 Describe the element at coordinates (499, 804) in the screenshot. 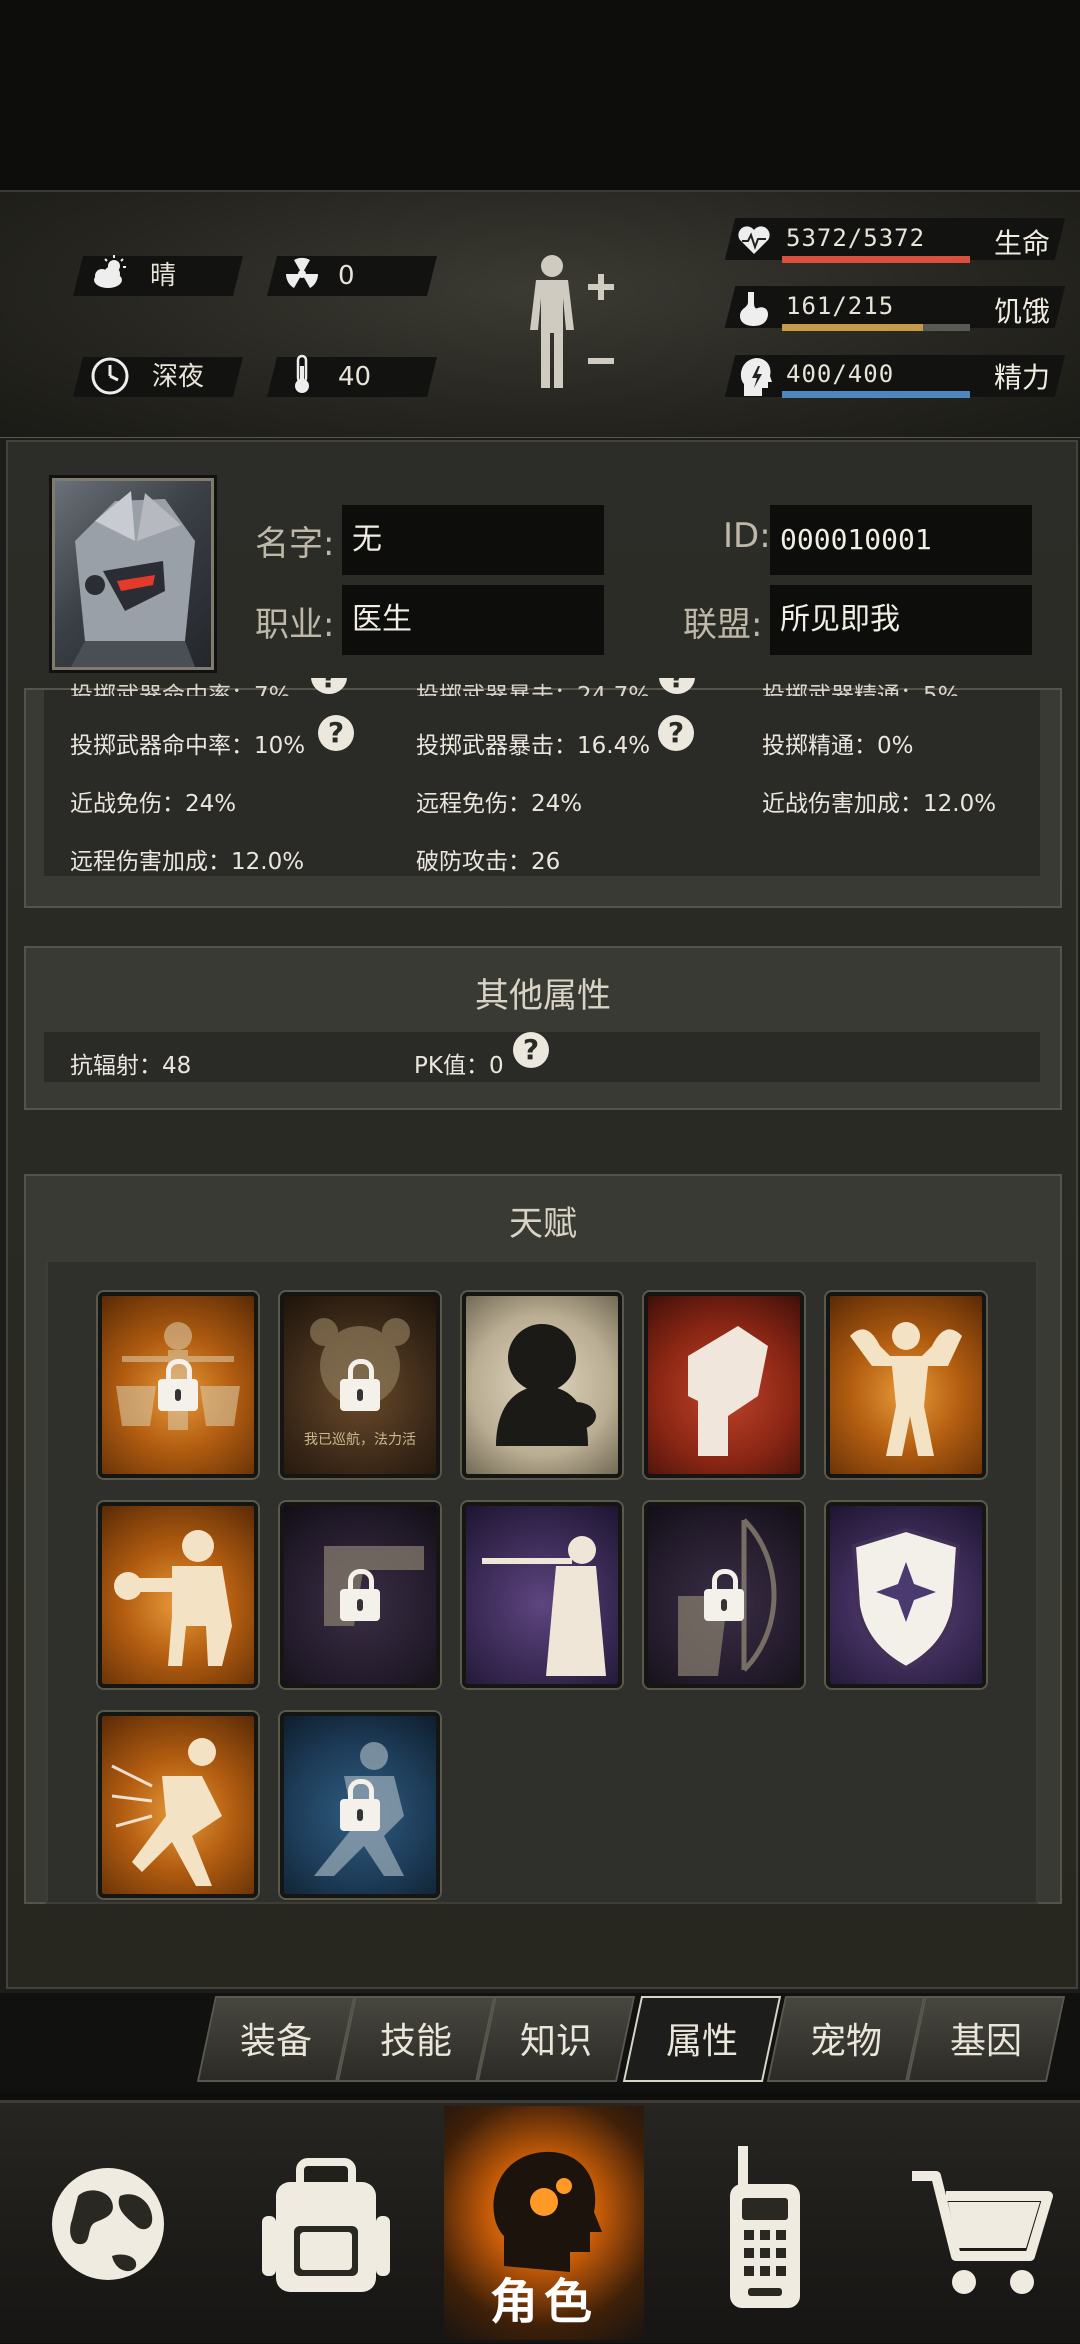

I see `attr-ranged-reduction: 远程免伤：24%` at that location.